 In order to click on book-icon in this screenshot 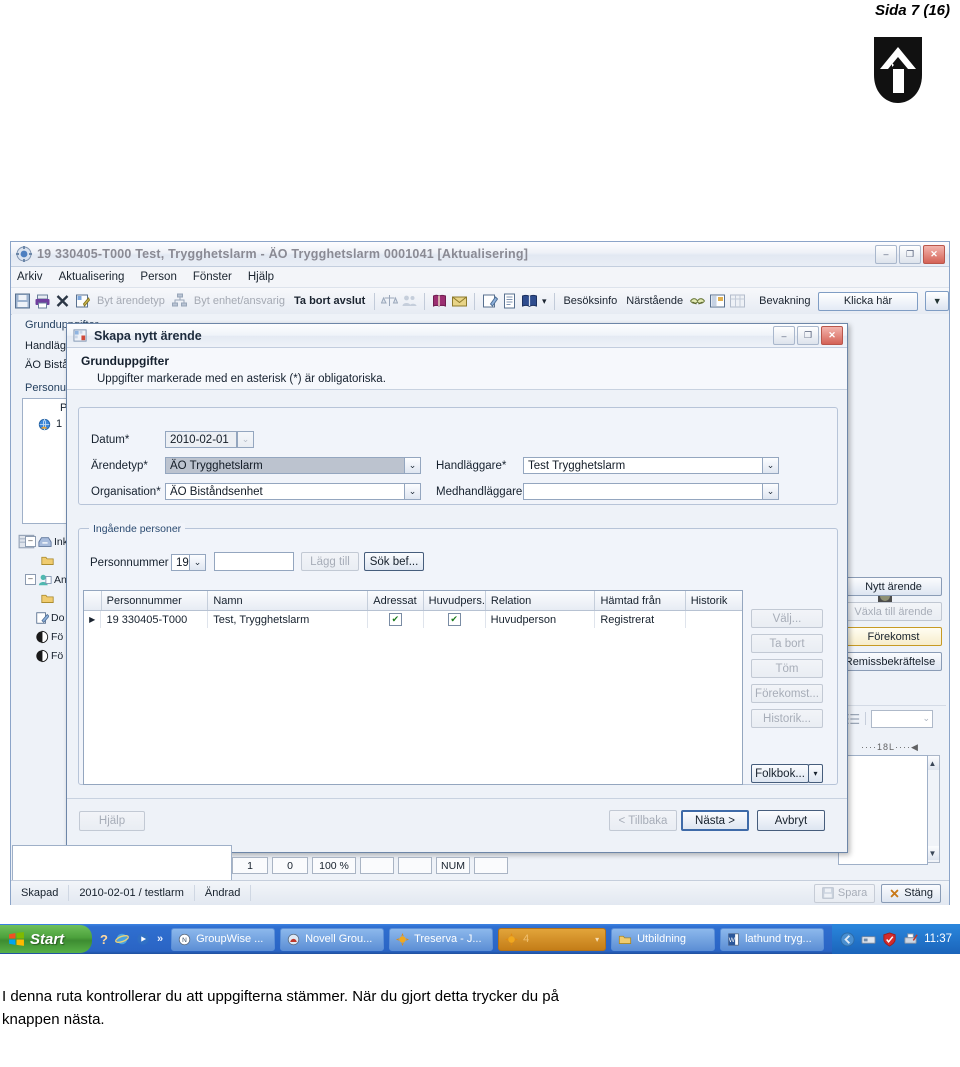, I will do `click(439, 301)`.